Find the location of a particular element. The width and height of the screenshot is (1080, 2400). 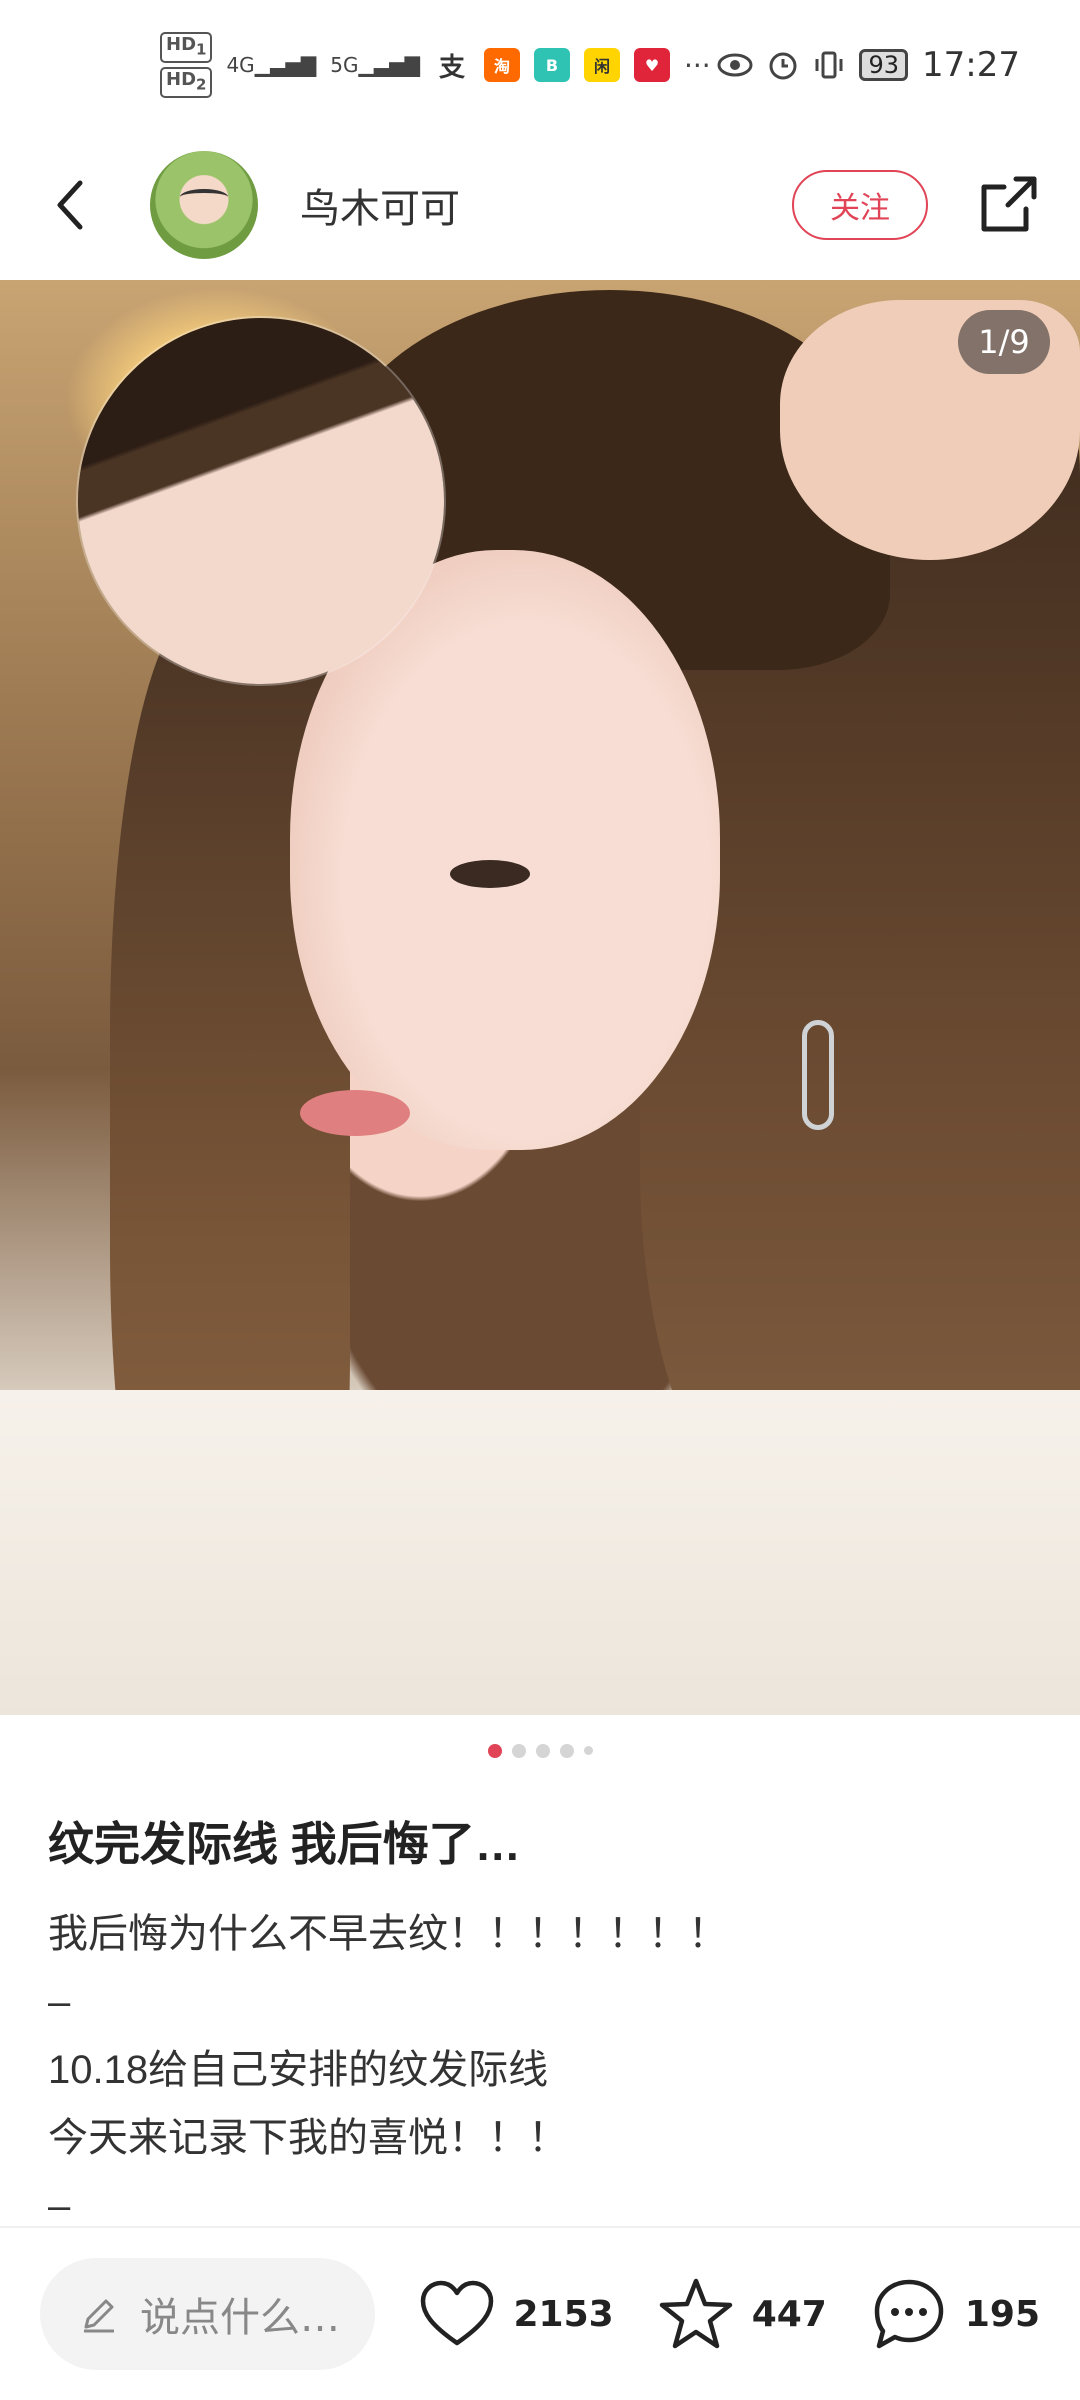

battery-indicator: 93 is located at coordinates (884, 65).